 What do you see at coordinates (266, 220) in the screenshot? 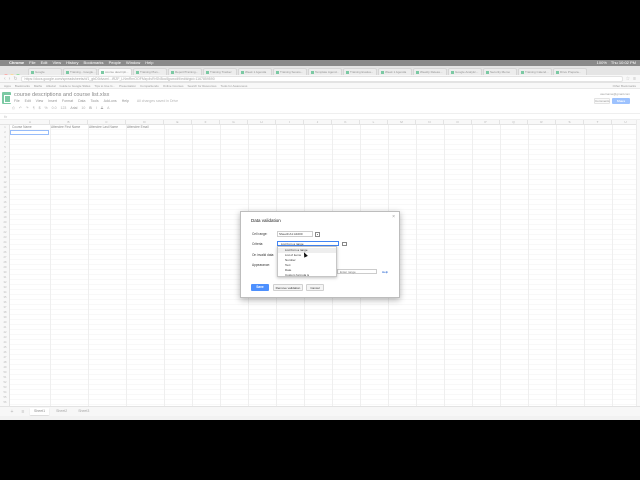
I see `dialog-title: Data validation` at bounding box center [266, 220].